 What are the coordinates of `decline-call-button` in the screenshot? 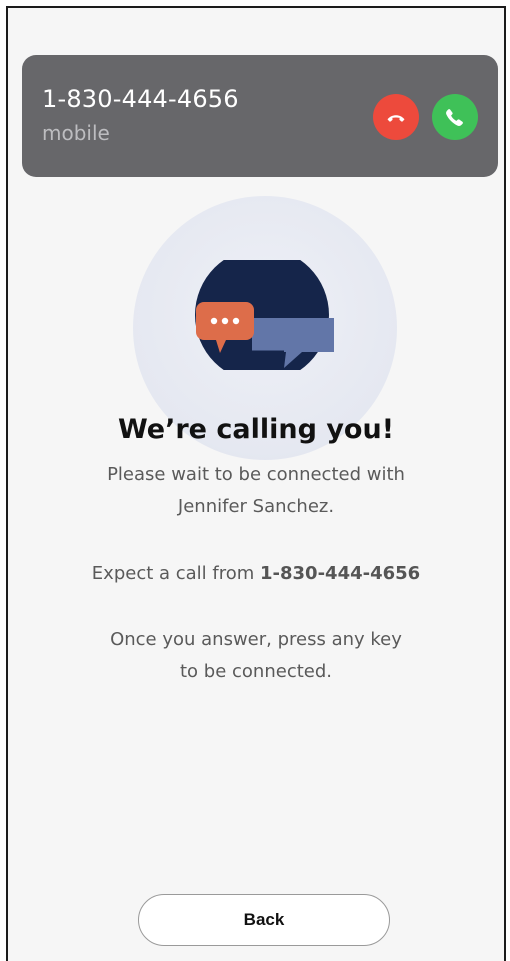 It's located at (396, 117).